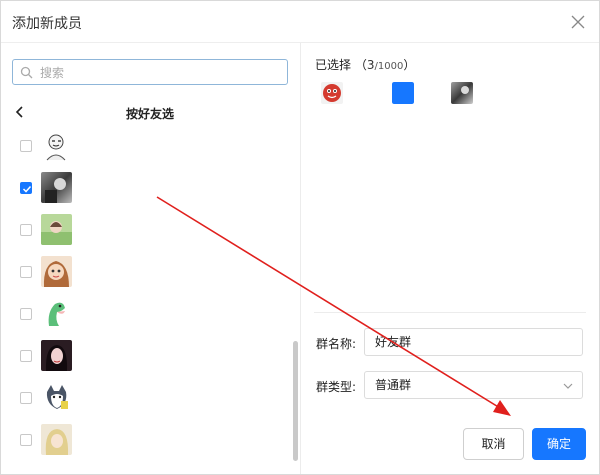 This screenshot has height=475, width=600. I want to click on search-icon, so click(26, 72).